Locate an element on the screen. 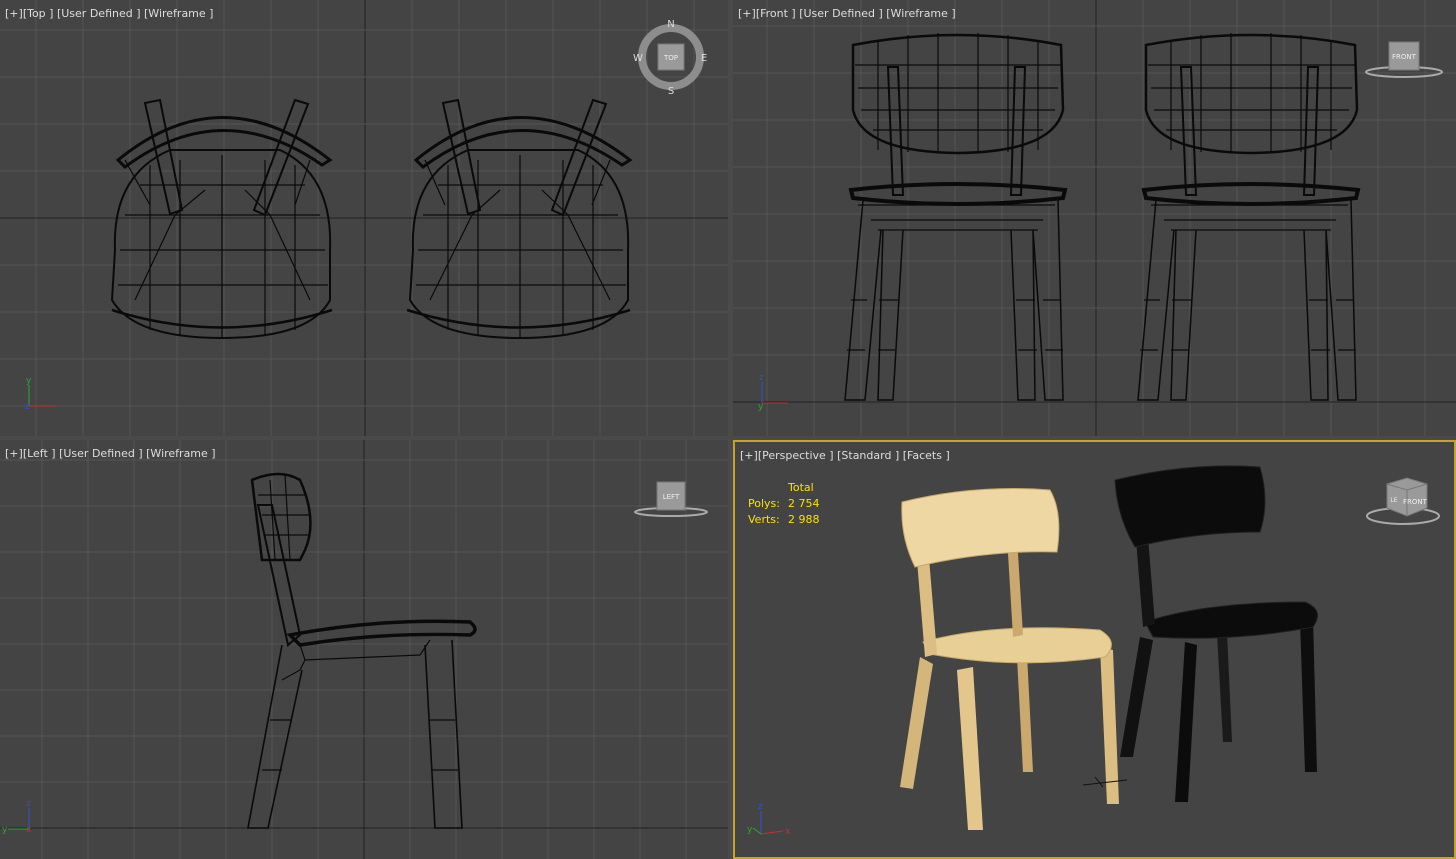  viewcube-face-label: LEFT is located at coordinates (671, 497).